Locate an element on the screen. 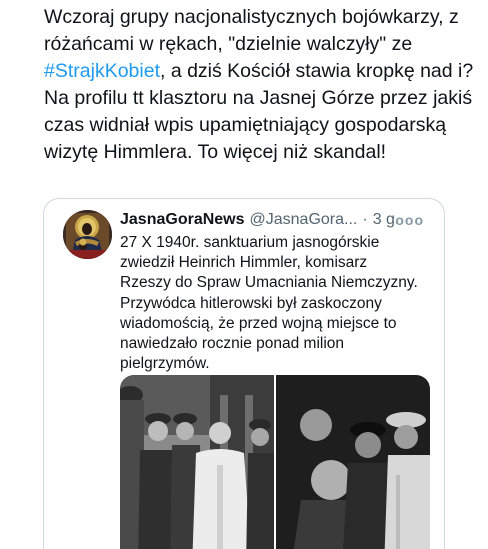 This screenshot has width=488, height=549. more-options-icon: ooo is located at coordinates (409, 220).